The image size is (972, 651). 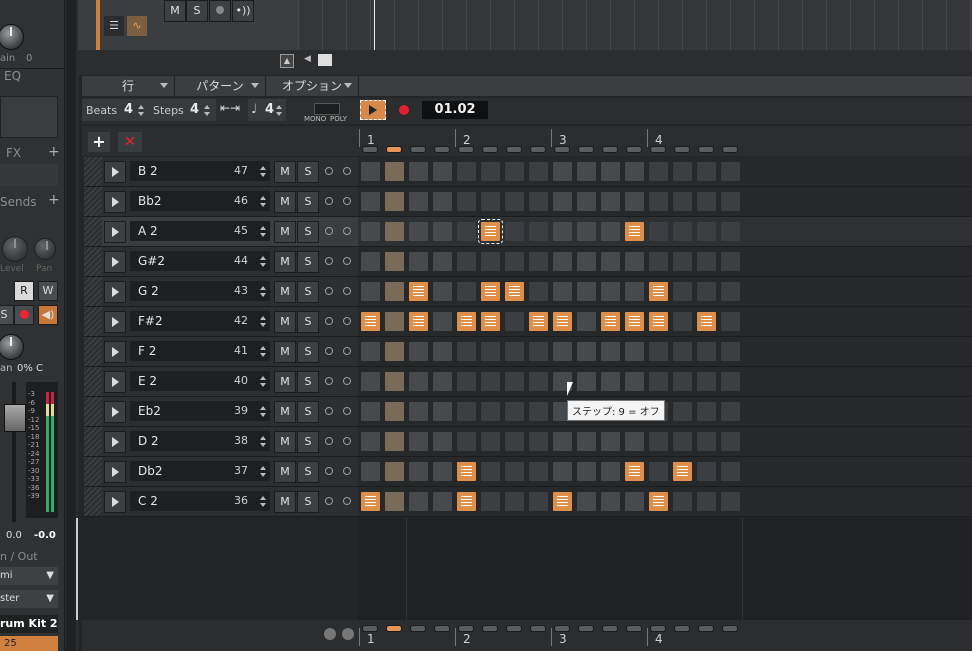 What do you see at coordinates (221, 412) in the screenshot?
I see `sequencer-row: Eb2 39 M S` at bounding box center [221, 412].